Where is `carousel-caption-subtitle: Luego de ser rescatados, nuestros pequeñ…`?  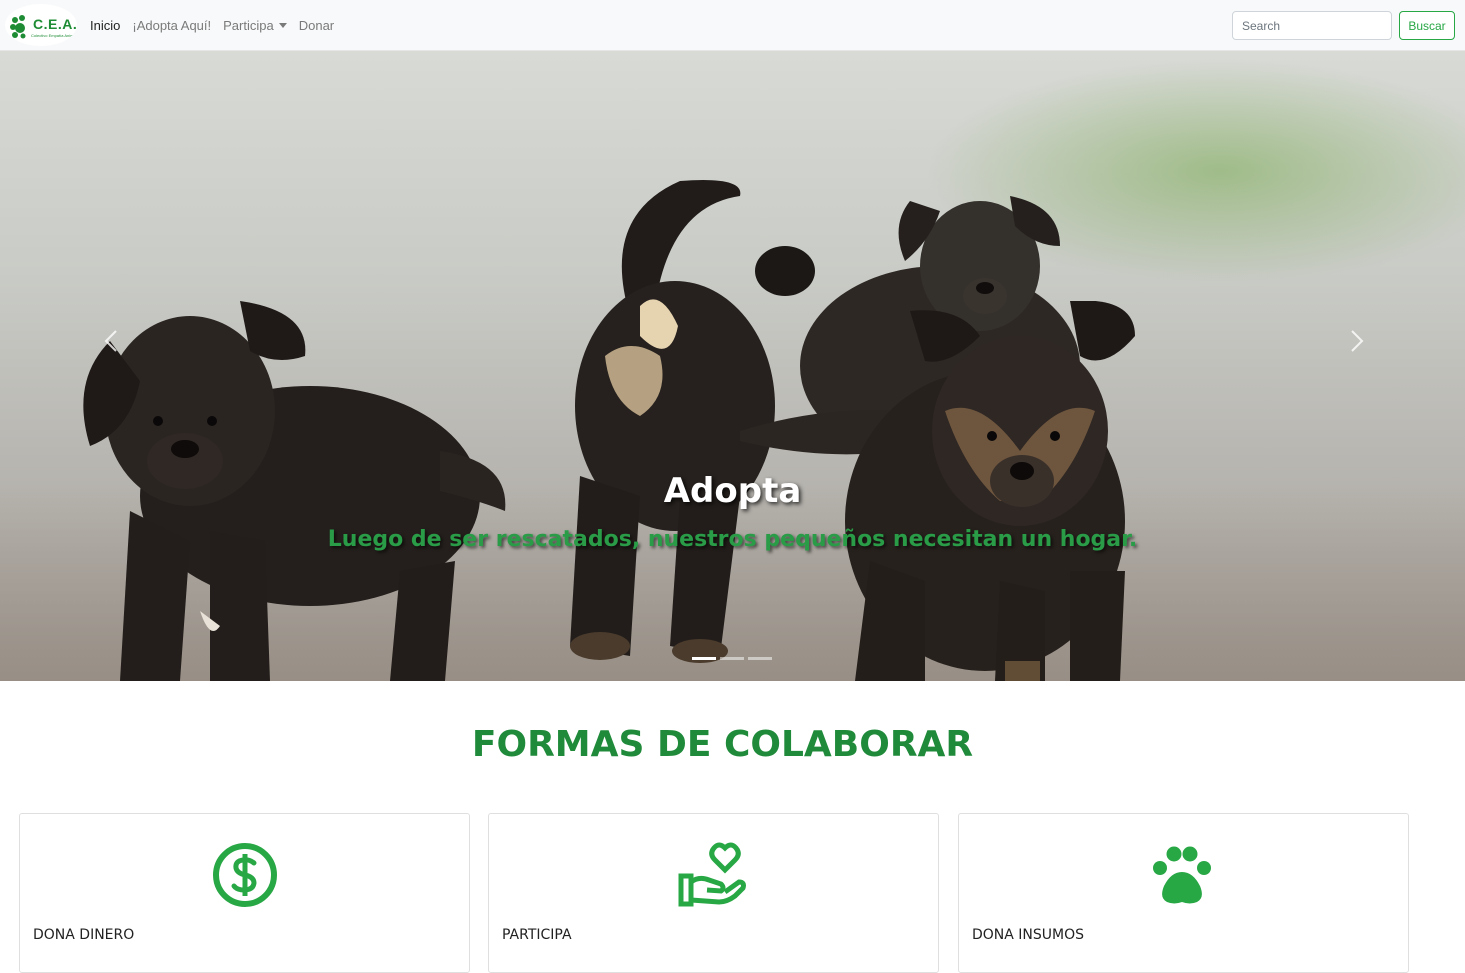 carousel-caption-subtitle: Luego de ser rescatados, nuestros pequeñ… is located at coordinates (732, 539).